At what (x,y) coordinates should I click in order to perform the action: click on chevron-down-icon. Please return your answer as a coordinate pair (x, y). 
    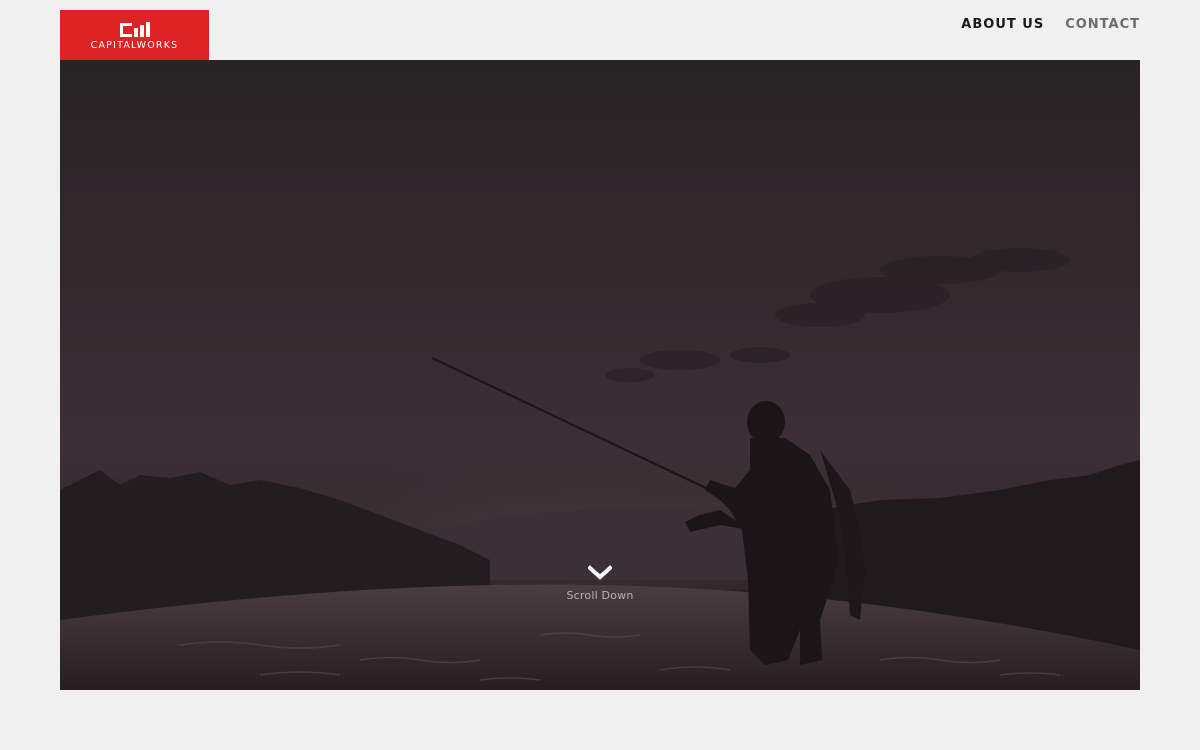
    Looking at the image, I should click on (600, 572).